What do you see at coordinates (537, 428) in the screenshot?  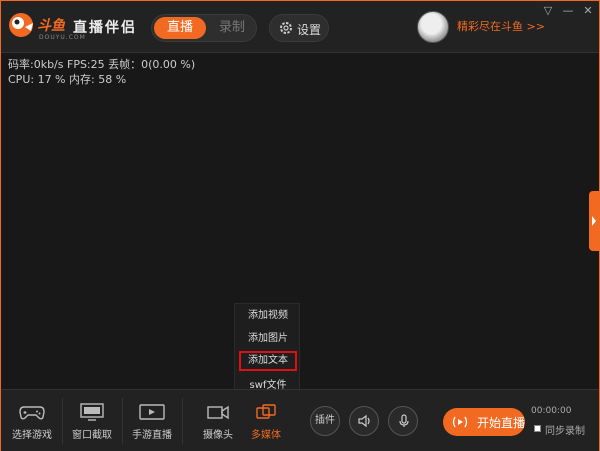 I see `sync-record-checkbox` at bounding box center [537, 428].